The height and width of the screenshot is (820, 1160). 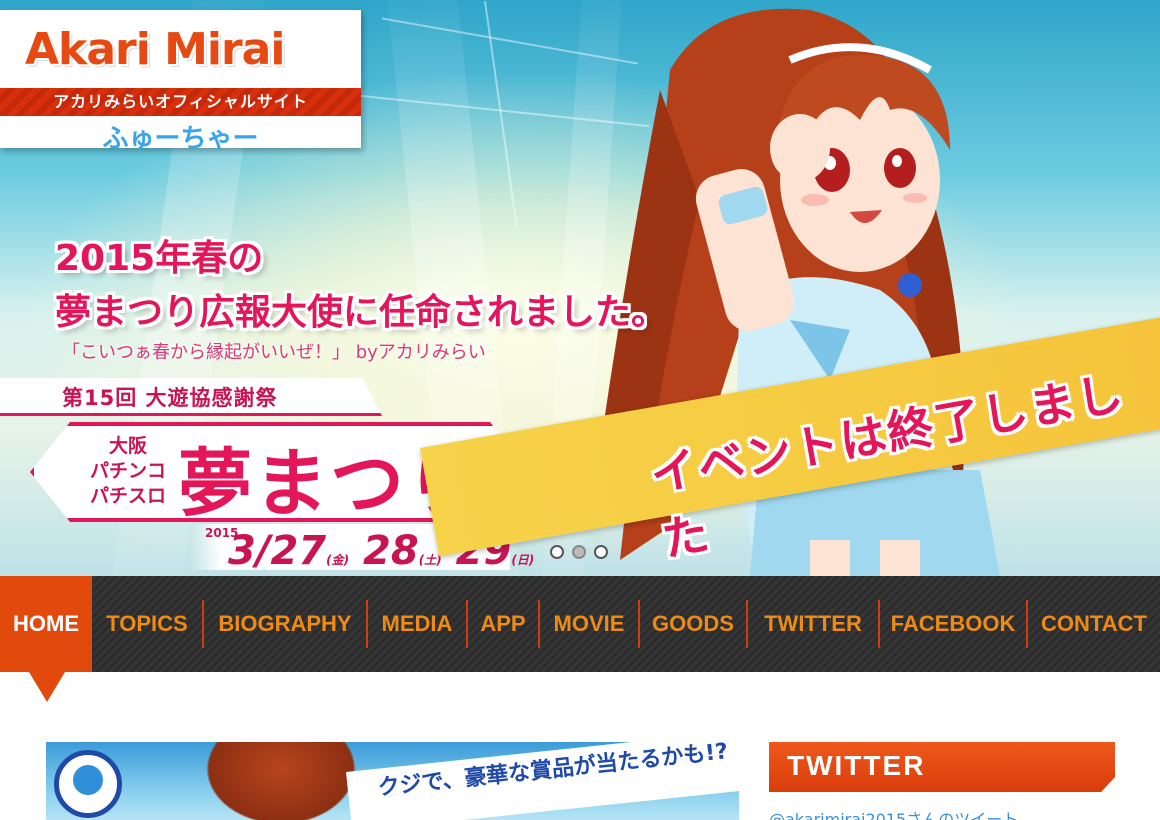 What do you see at coordinates (503, 624) in the screenshot?
I see `nav-app: APP` at bounding box center [503, 624].